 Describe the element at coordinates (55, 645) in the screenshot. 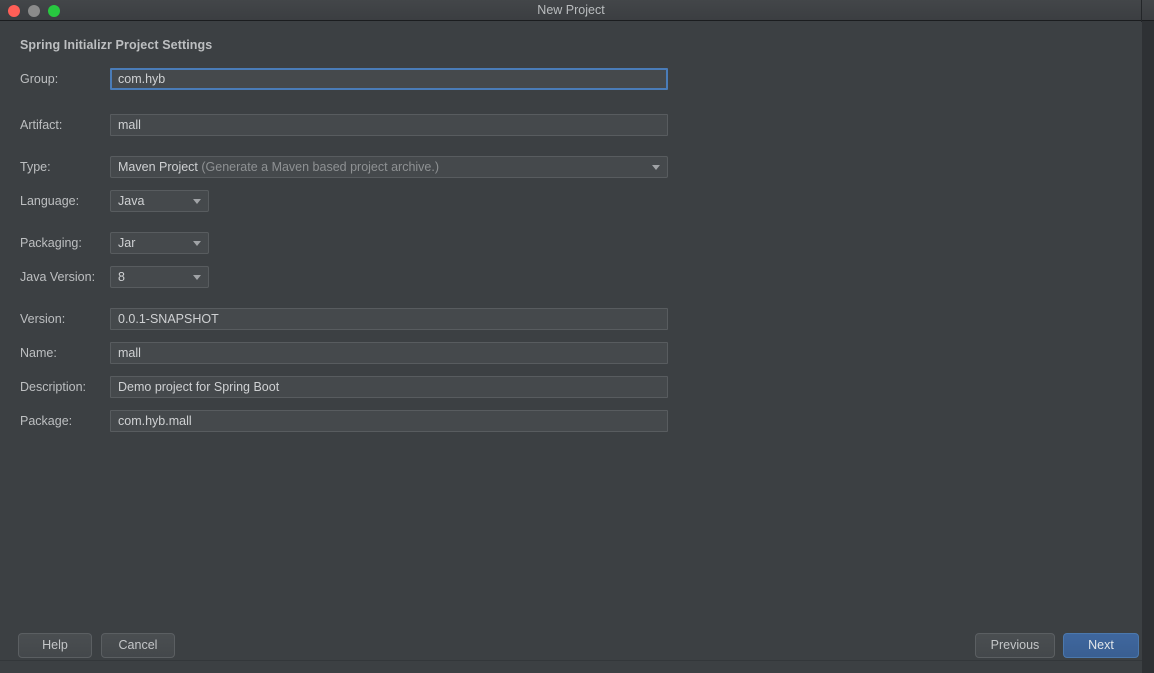

I see `help-button: Help` at that location.